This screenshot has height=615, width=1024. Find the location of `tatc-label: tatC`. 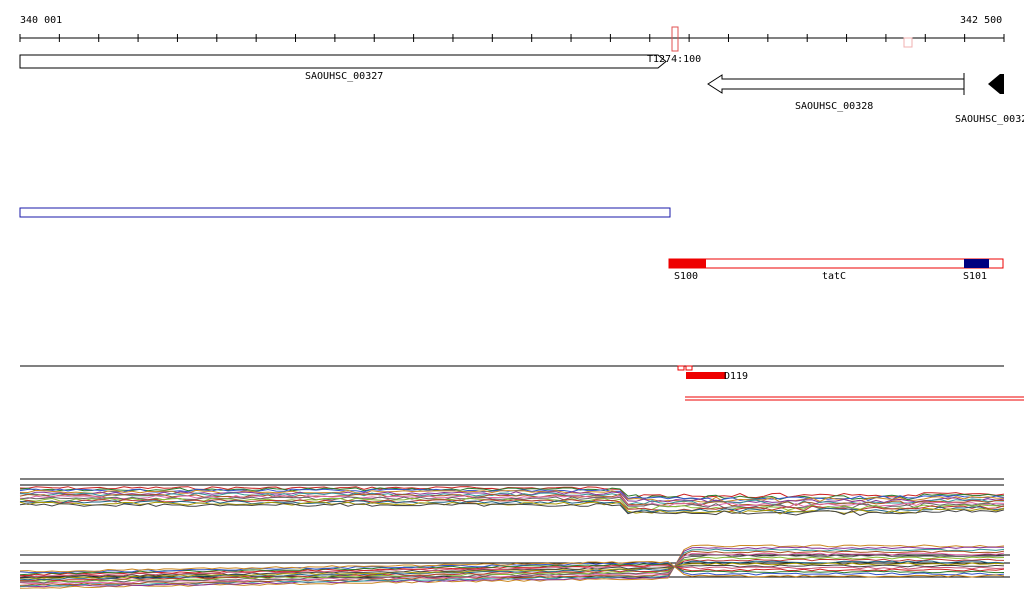

tatc-label: tatC is located at coordinates (834, 276).